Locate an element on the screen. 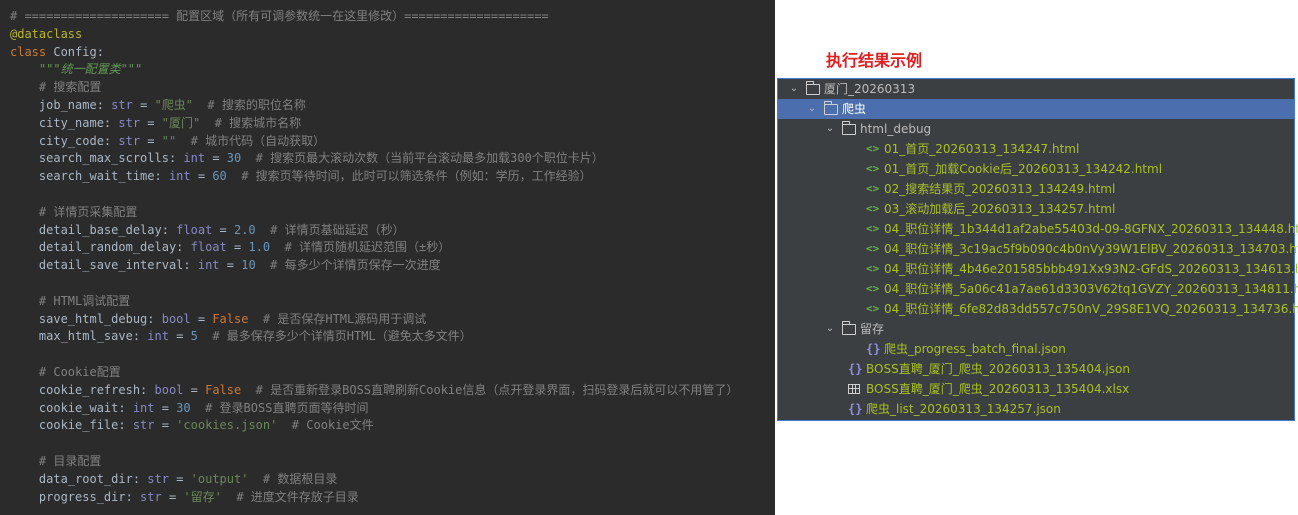 The width and height of the screenshot is (1298, 515). code-token: 10 is located at coordinates (248, 265).